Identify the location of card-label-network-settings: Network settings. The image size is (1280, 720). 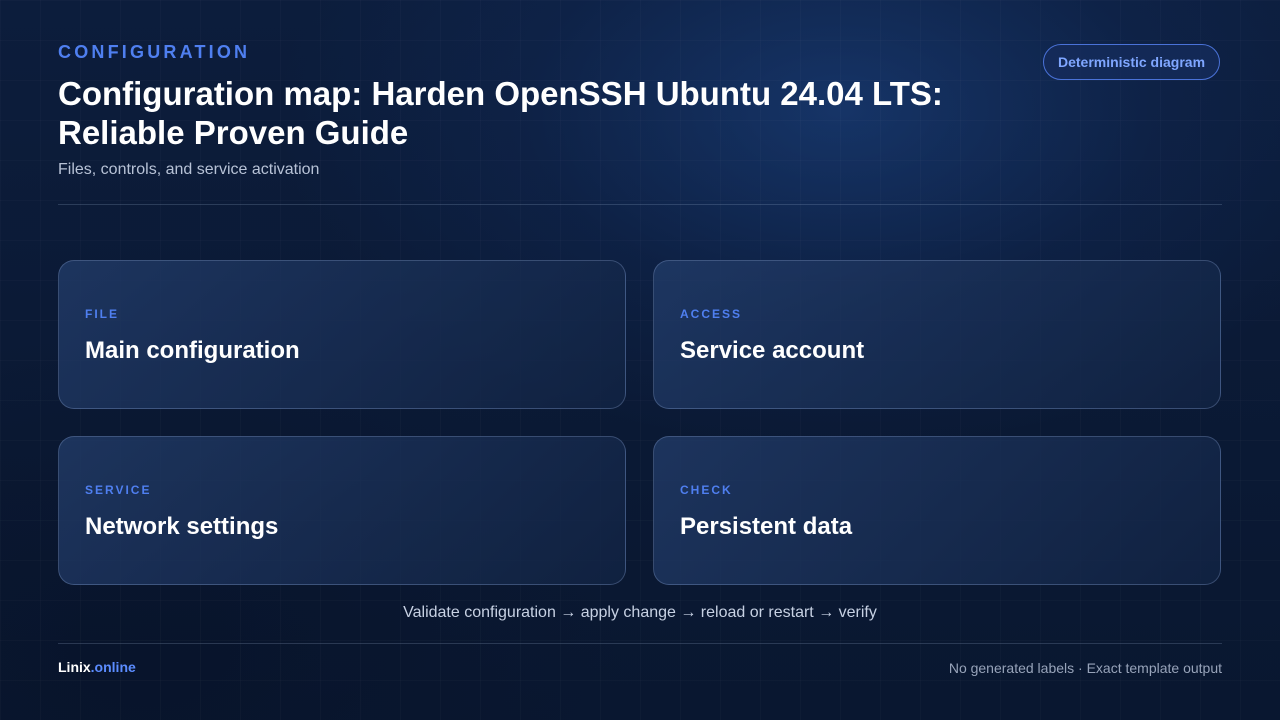
(182, 526).